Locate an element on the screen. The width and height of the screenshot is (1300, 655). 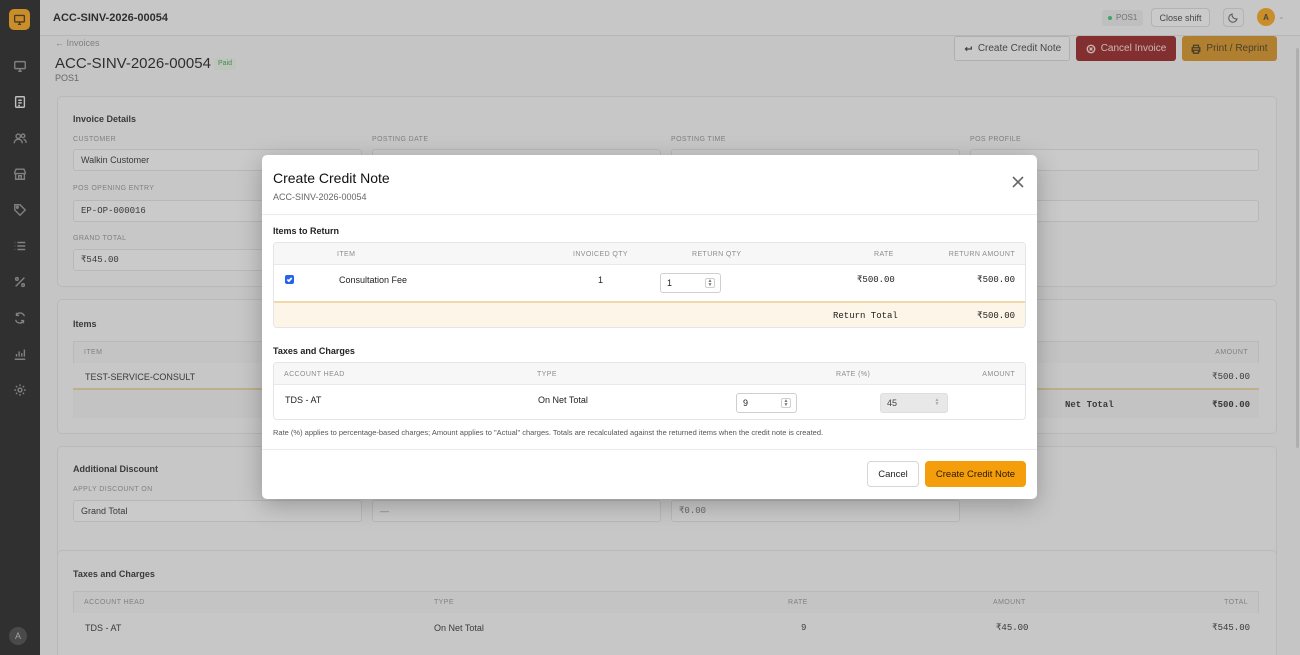
return-item-checkbox is located at coordinates (289, 279).